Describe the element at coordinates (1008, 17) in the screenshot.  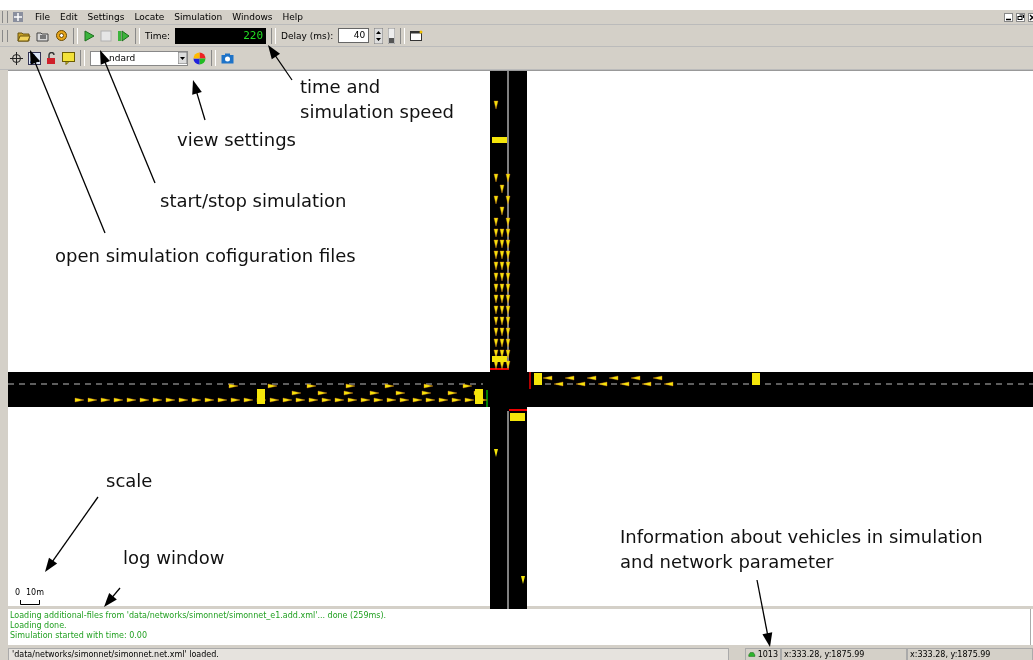
I see `minimize-icon` at that location.